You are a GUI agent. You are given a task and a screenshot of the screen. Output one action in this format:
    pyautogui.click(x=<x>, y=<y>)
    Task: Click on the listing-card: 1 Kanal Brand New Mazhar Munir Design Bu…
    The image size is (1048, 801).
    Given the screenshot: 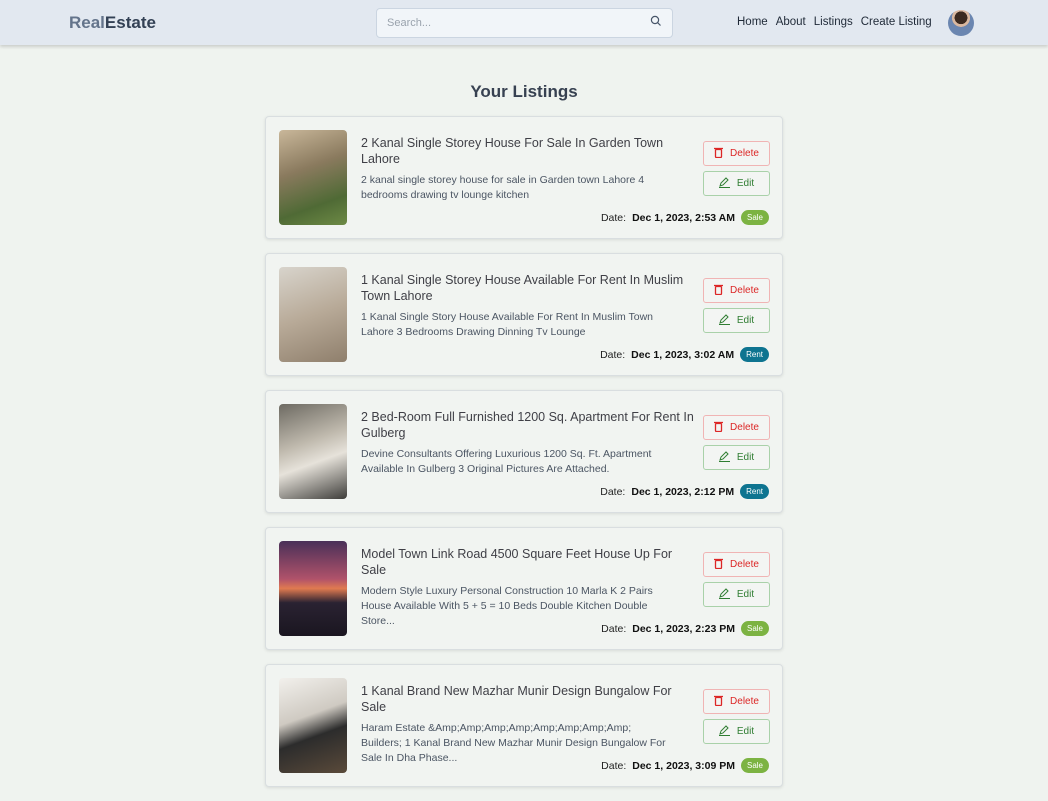 What is the action you would take?
    pyautogui.click(x=524, y=725)
    